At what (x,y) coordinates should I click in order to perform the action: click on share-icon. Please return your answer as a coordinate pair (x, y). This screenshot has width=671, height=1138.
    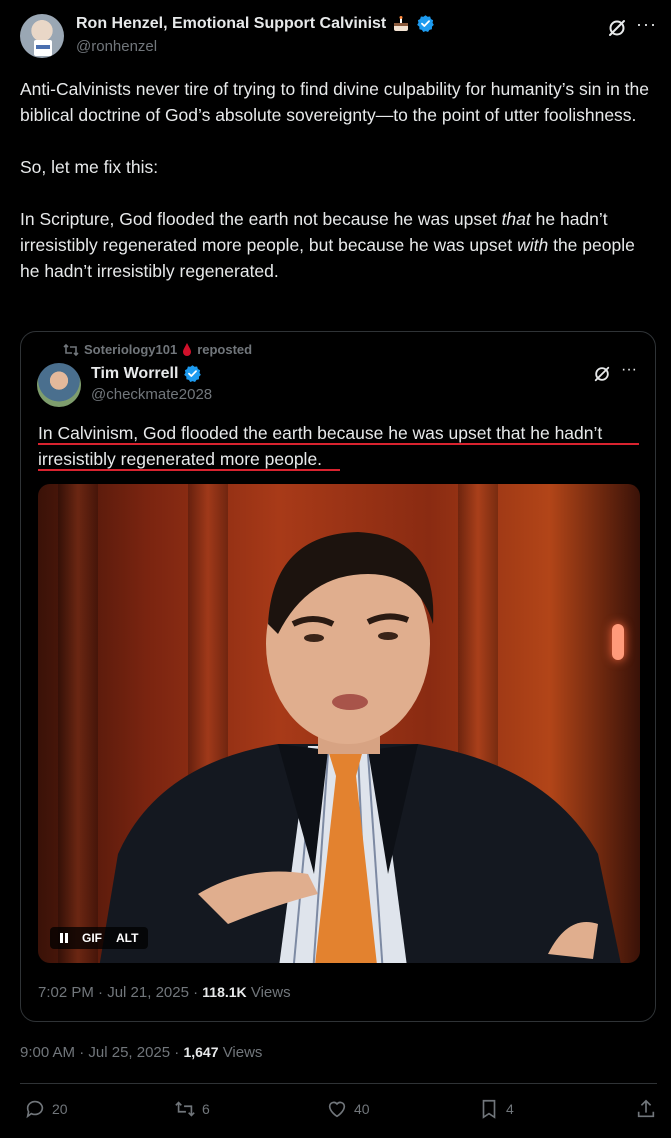
    Looking at the image, I should click on (646, 1108).